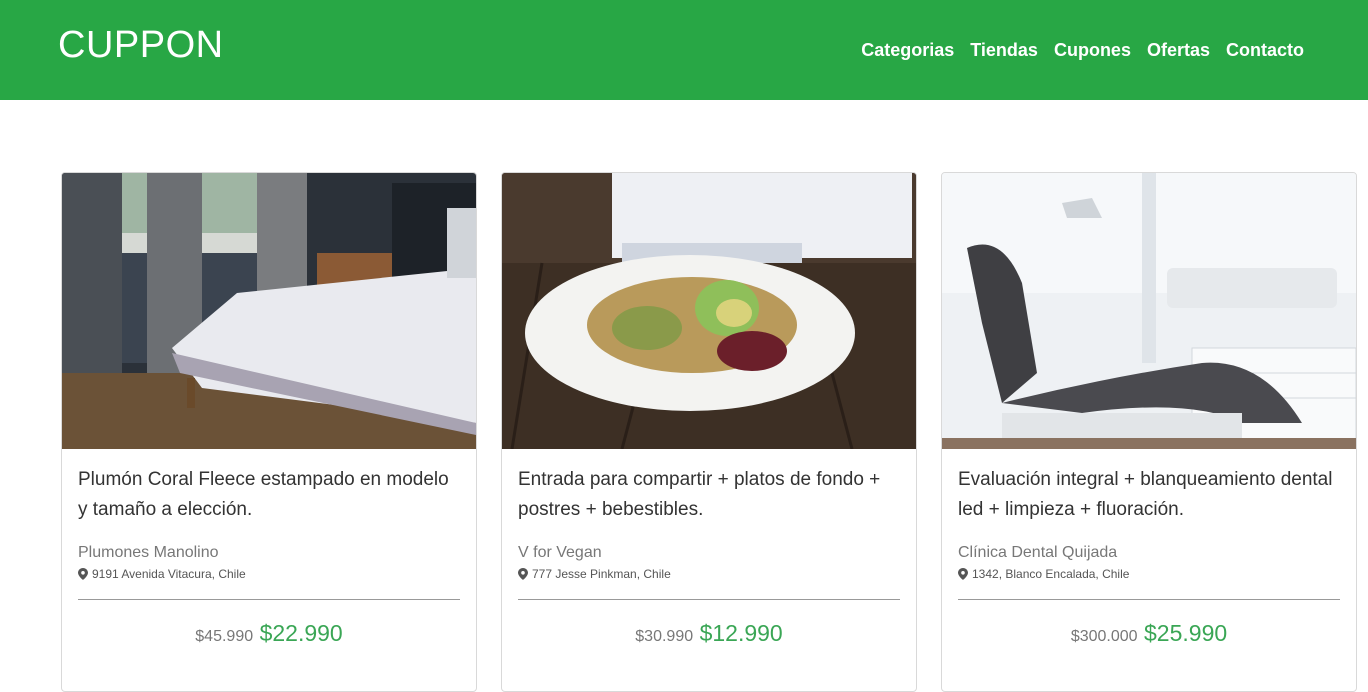 This screenshot has width=1368, height=692. I want to click on address-text: 9191 Avenida Vitacura, Chile, so click(169, 574).